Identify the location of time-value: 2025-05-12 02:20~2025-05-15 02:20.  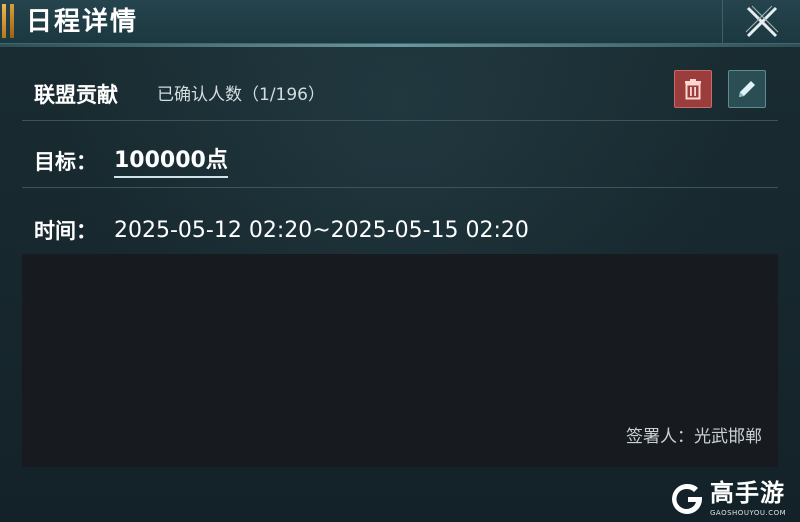
(321, 230).